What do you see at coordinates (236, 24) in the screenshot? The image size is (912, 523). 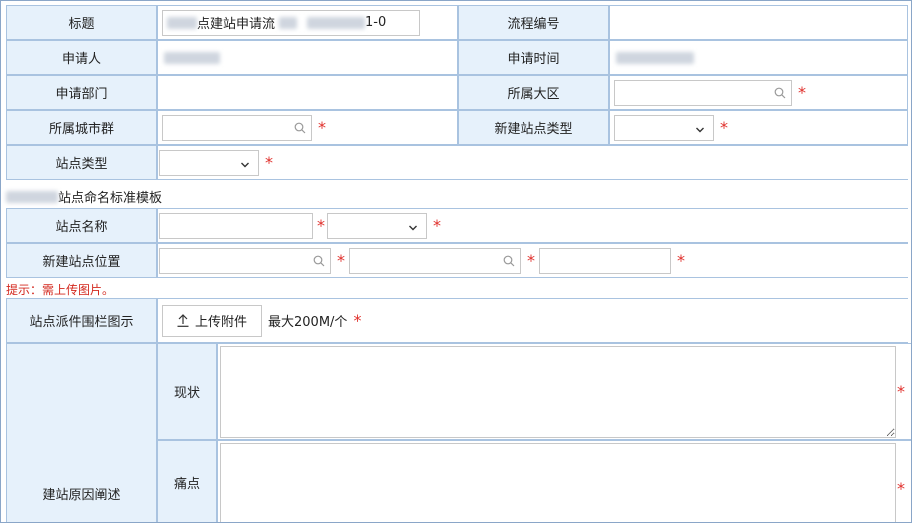 I see `title-text: 点建站申请流` at bounding box center [236, 24].